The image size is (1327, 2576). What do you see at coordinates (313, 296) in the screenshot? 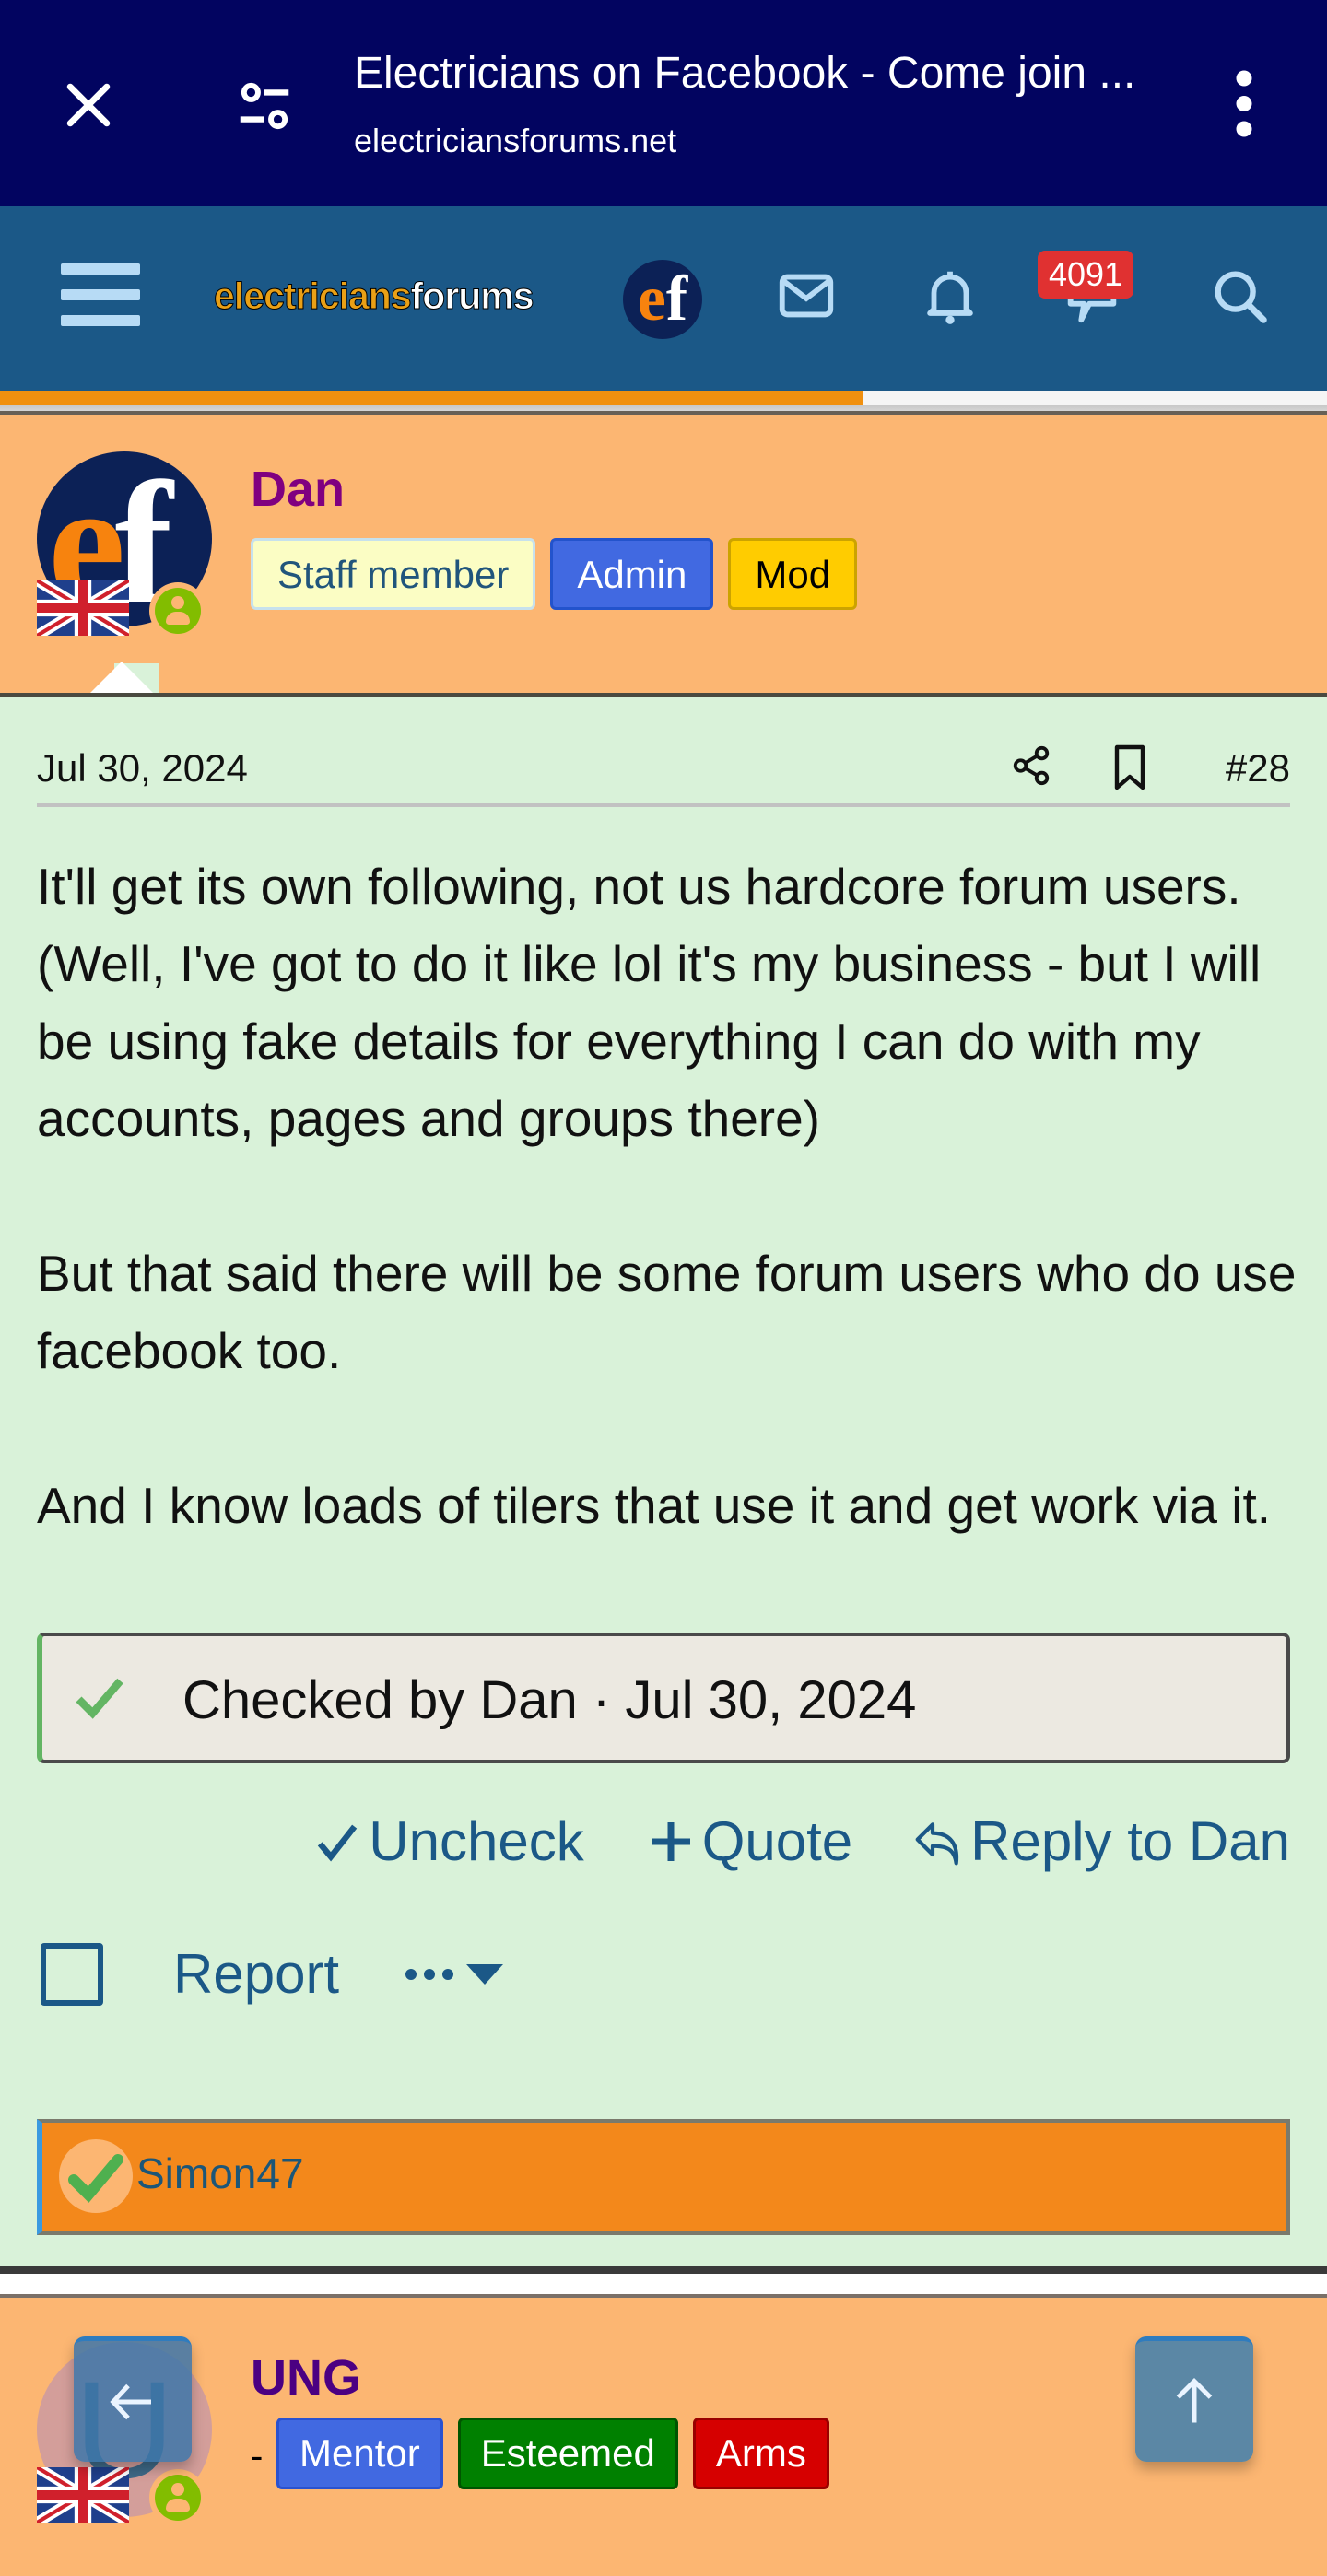
I see `logo-part-1: electricians` at bounding box center [313, 296].